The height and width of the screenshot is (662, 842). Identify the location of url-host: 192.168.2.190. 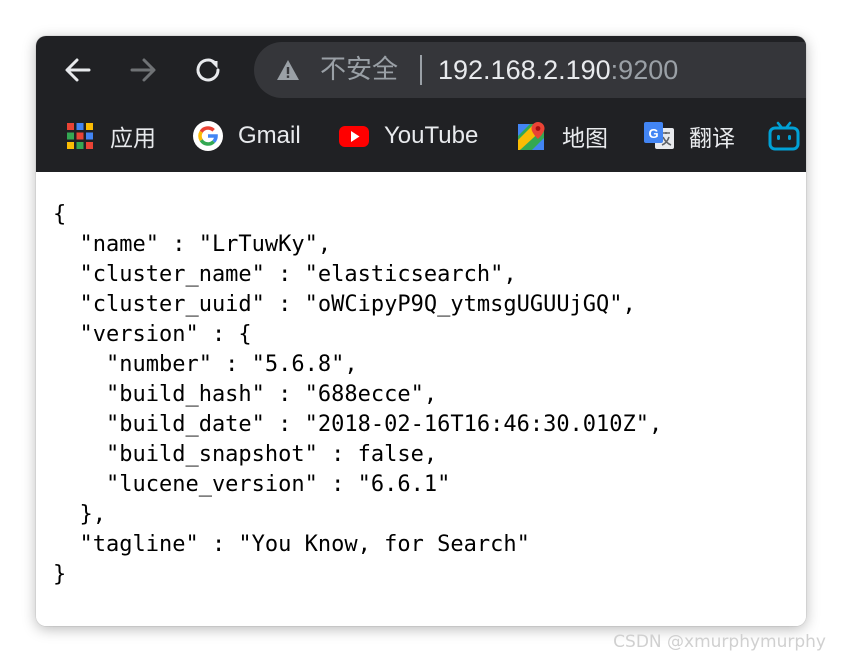
(524, 70).